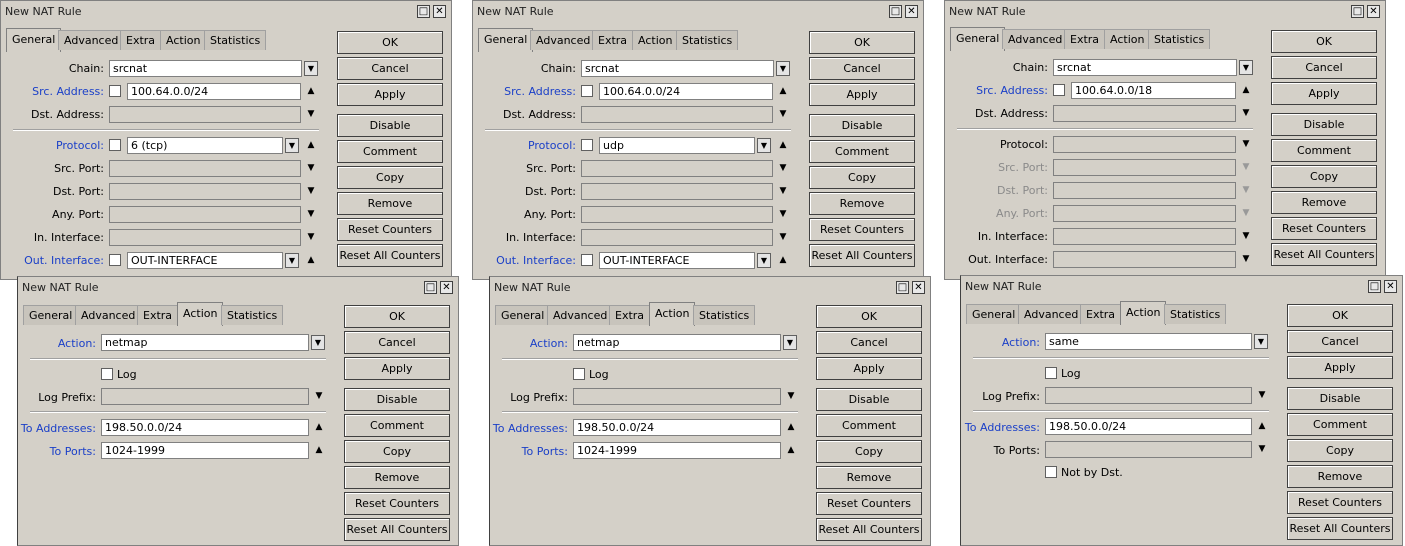  Describe the element at coordinates (205, 114) in the screenshot. I see `dst-address-input` at that location.